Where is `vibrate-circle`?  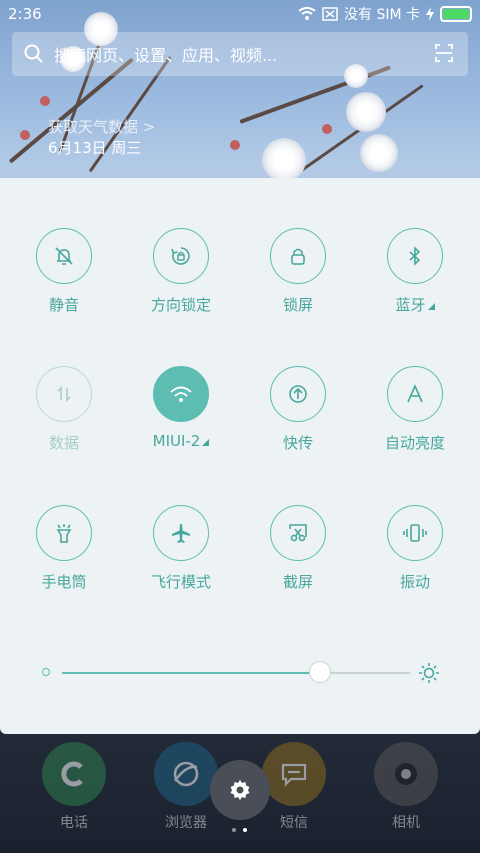 vibrate-circle is located at coordinates (415, 533).